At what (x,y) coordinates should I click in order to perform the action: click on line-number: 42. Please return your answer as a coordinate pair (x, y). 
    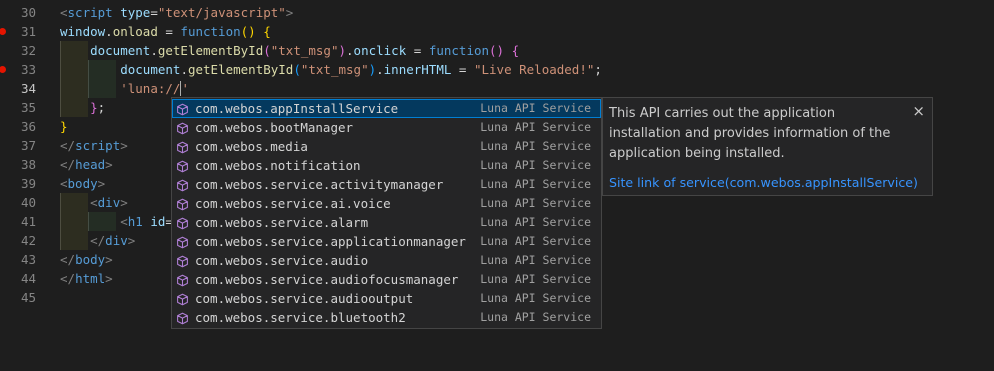
    Looking at the image, I should click on (28, 240).